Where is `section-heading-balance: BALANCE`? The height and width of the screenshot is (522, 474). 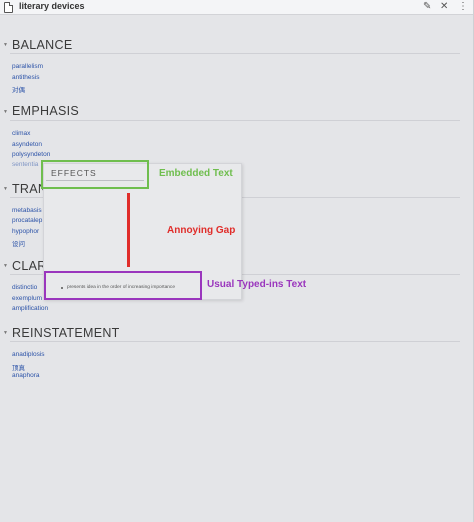 section-heading-balance: BALANCE is located at coordinates (42, 45).